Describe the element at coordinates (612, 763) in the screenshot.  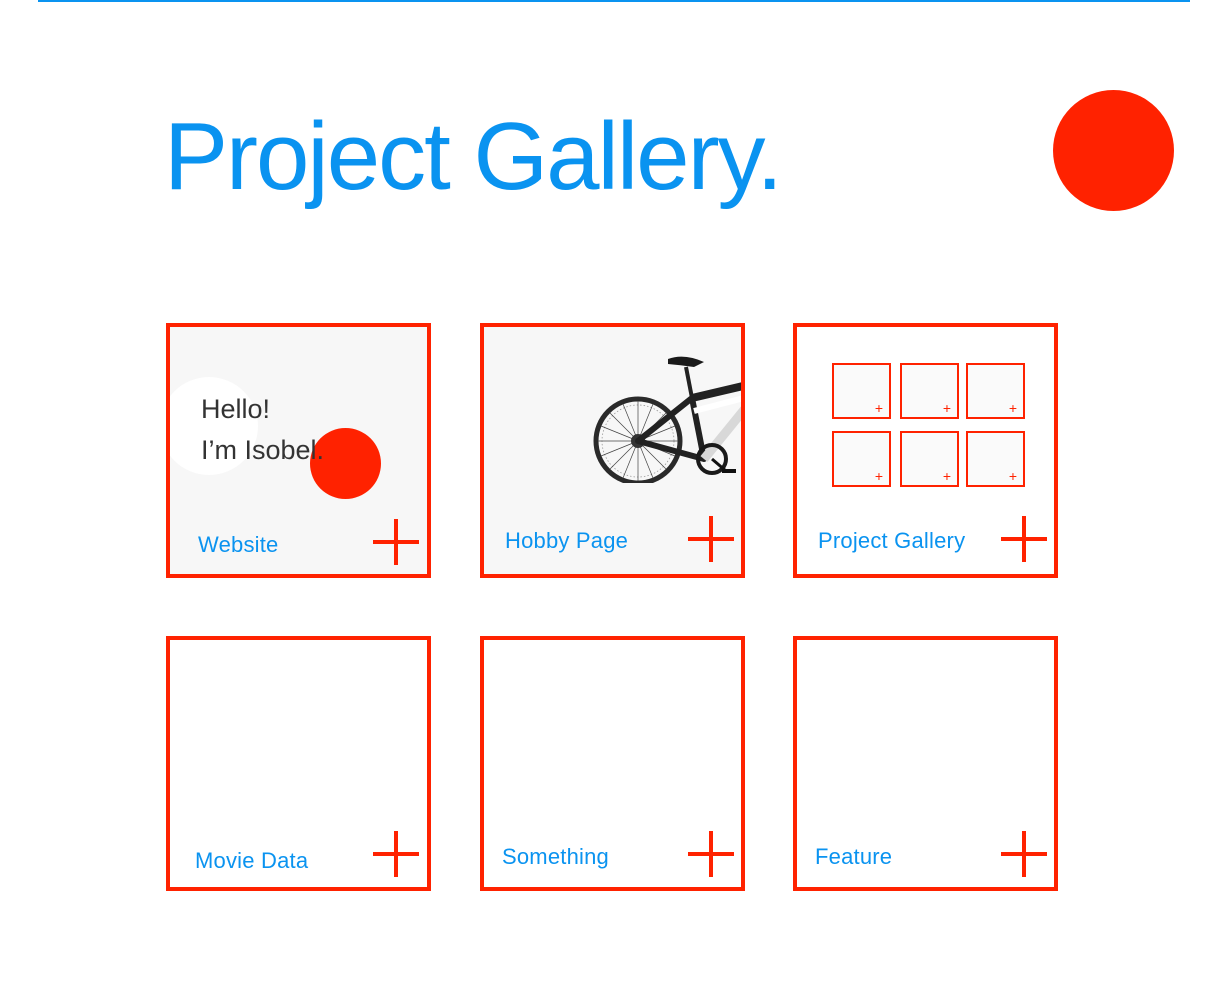
I see `project-card-something: Something` at that location.